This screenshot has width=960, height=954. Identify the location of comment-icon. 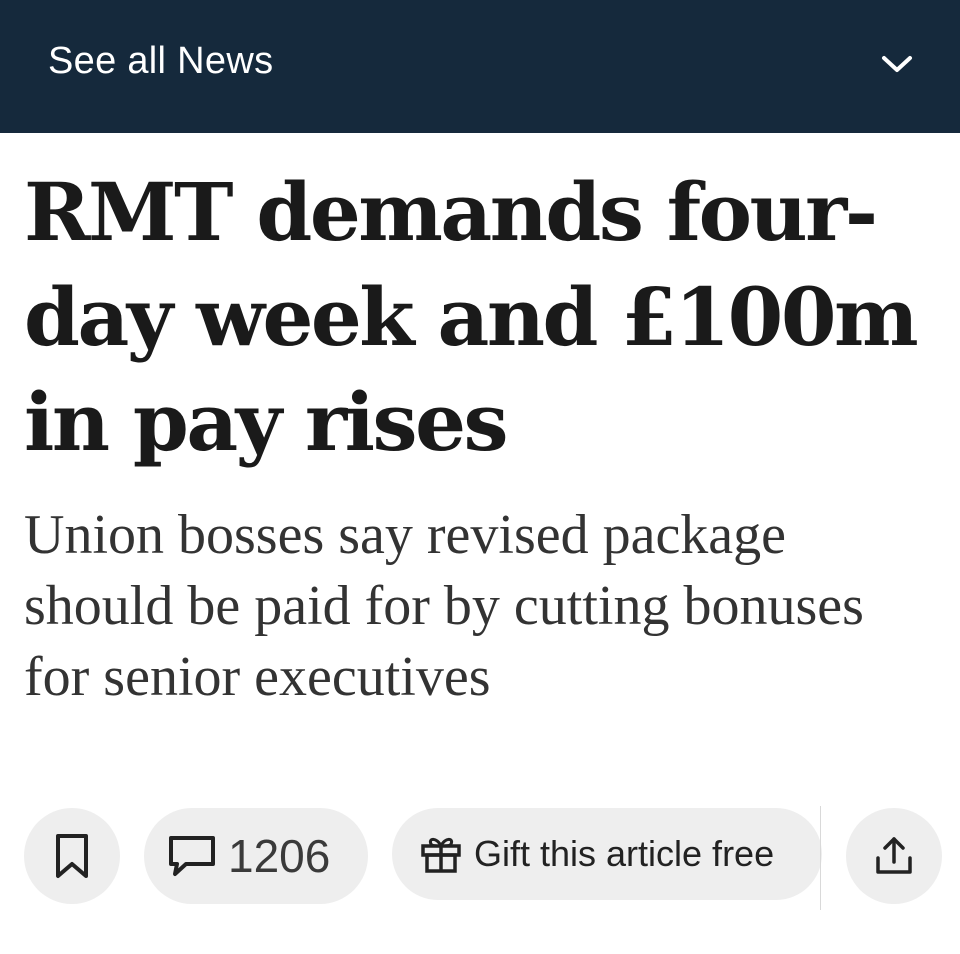
(192, 856).